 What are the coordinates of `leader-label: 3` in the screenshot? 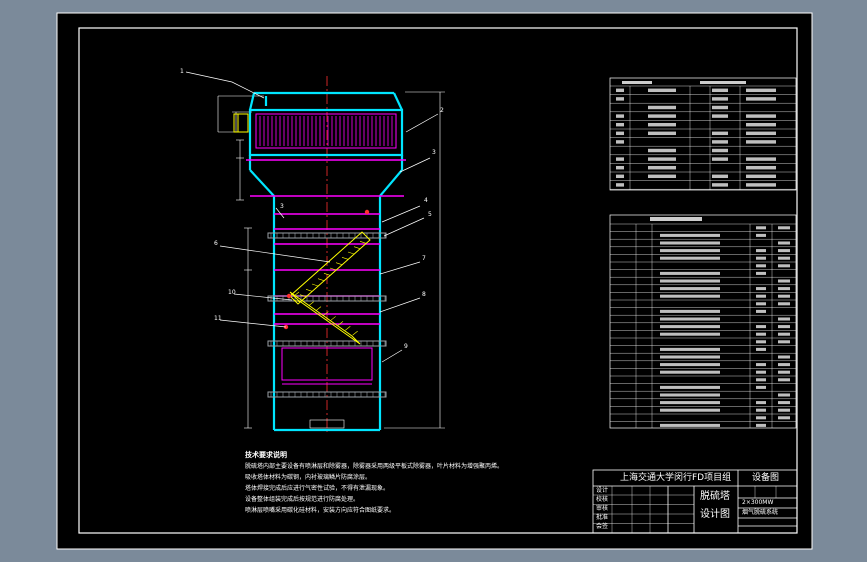 It's located at (282, 206).